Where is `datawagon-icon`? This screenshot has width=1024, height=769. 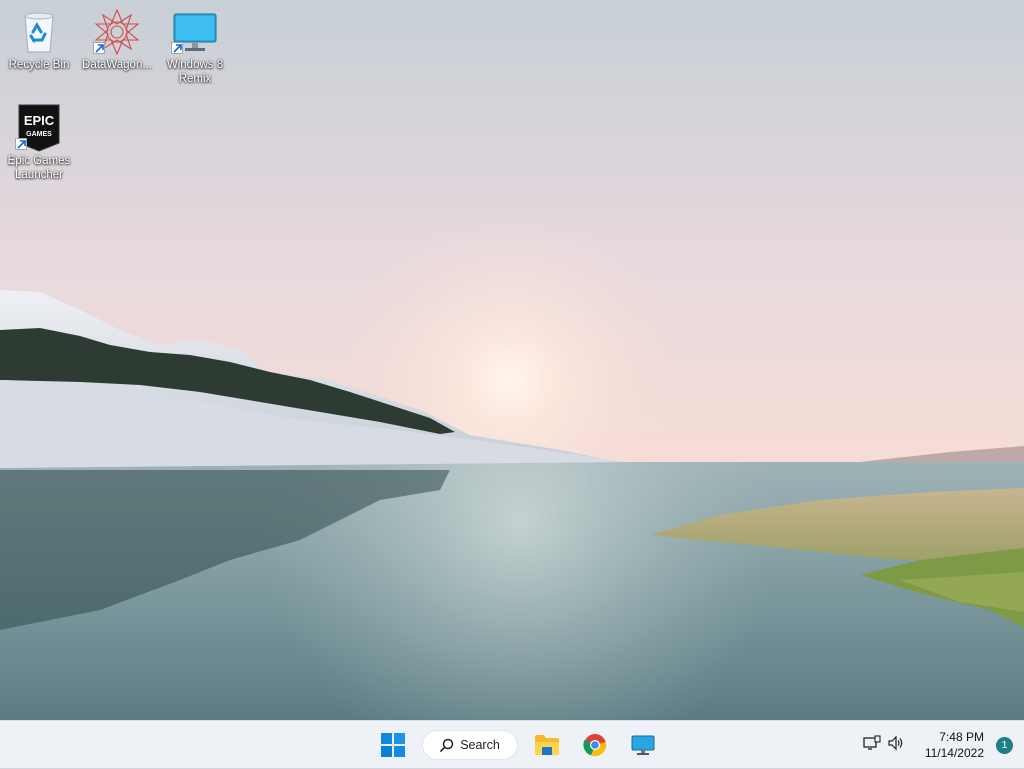 datawagon-icon is located at coordinates (117, 32).